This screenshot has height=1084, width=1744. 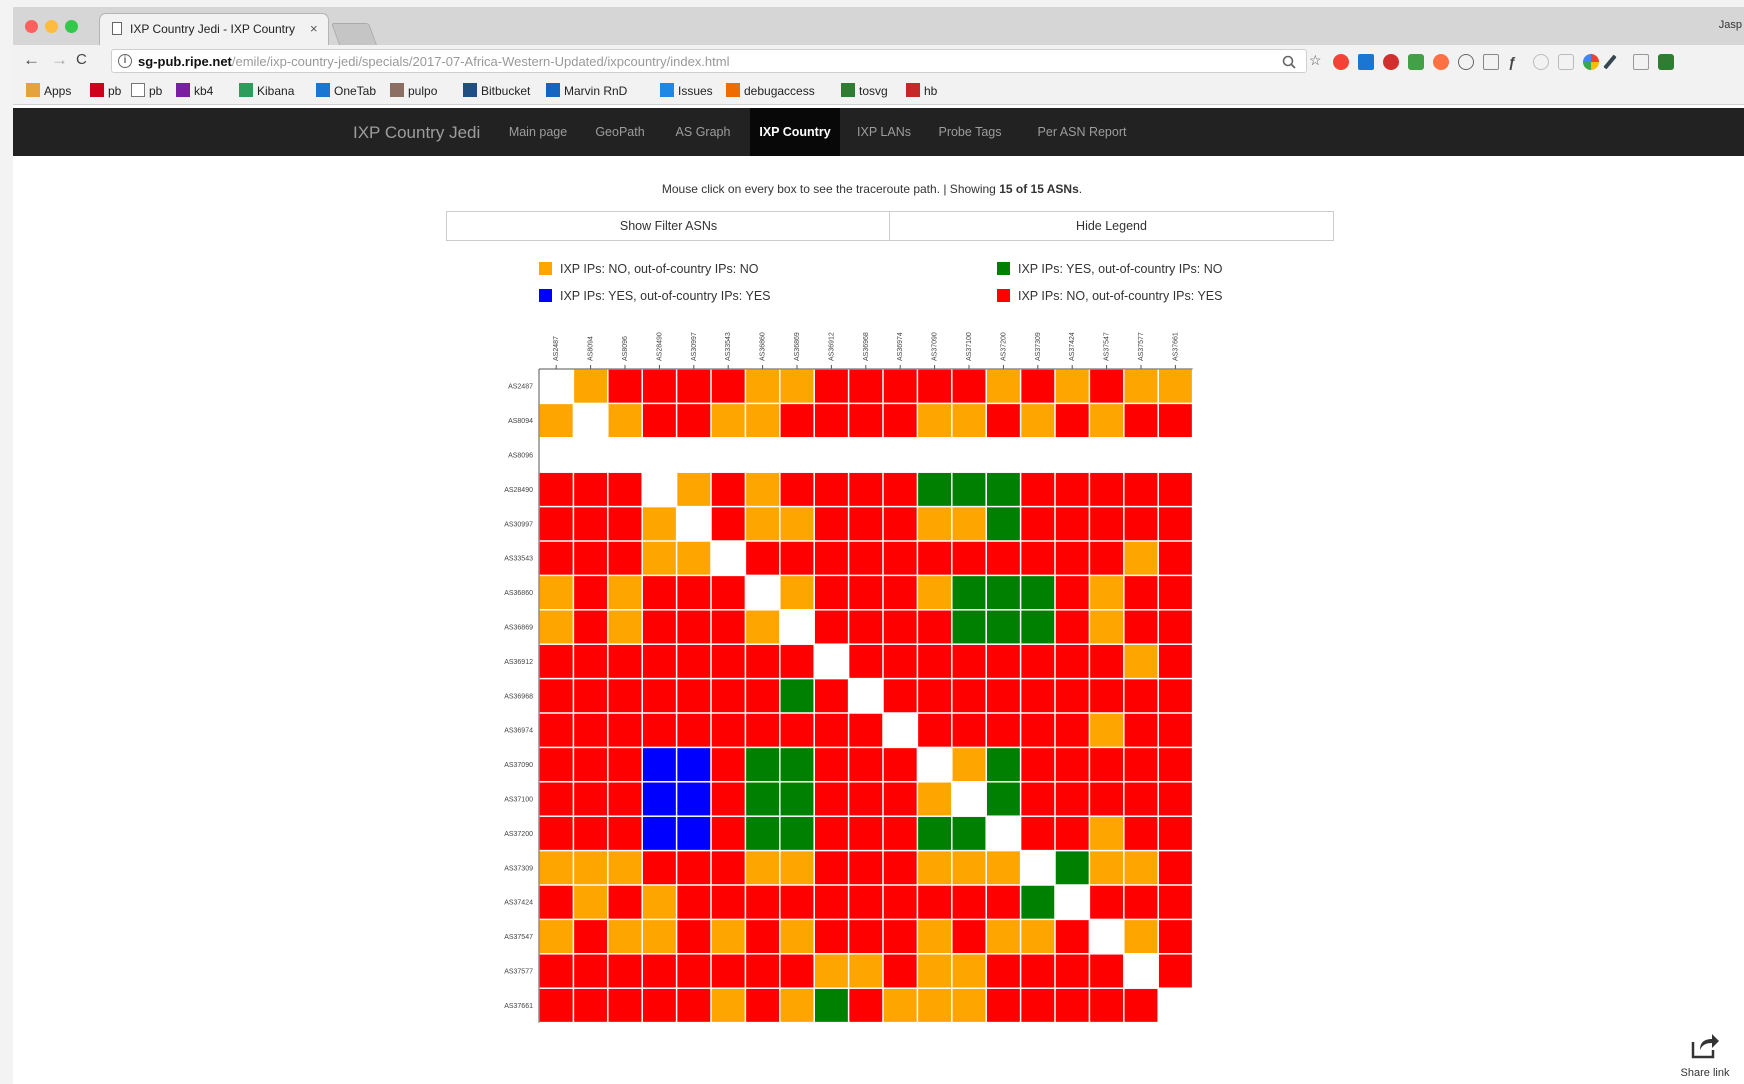 What do you see at coordinates (1315, 60) in the screenshot?
I see `bookmark-star-icon: ☆` at bounding box center [1315, 60].